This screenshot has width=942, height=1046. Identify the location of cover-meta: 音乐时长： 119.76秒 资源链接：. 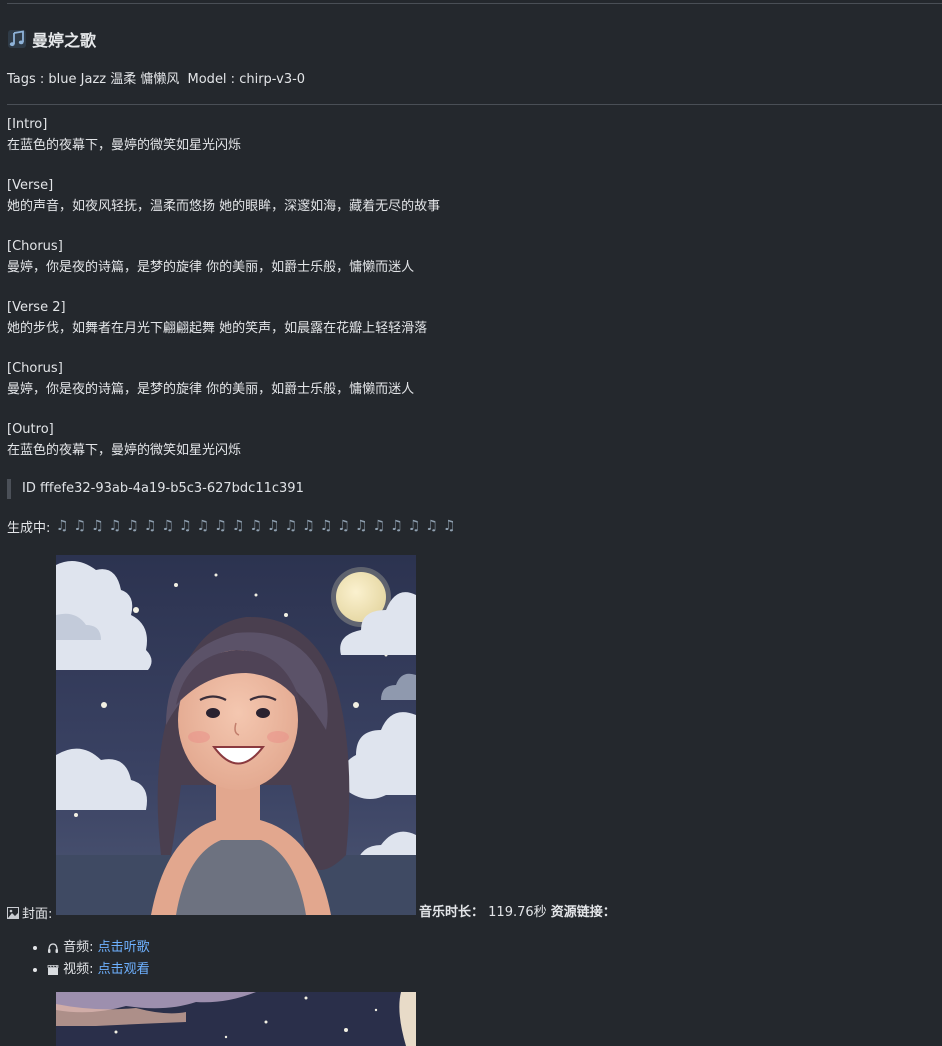
(517, 910).